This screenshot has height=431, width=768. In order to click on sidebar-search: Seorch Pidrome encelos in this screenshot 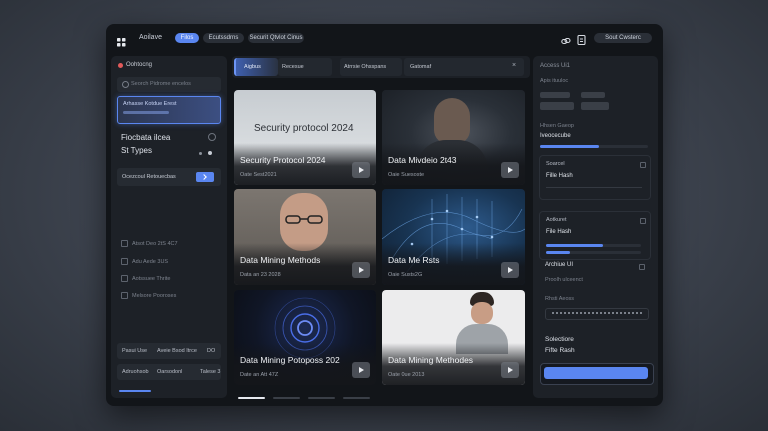, I will do `click(169, 84)`.